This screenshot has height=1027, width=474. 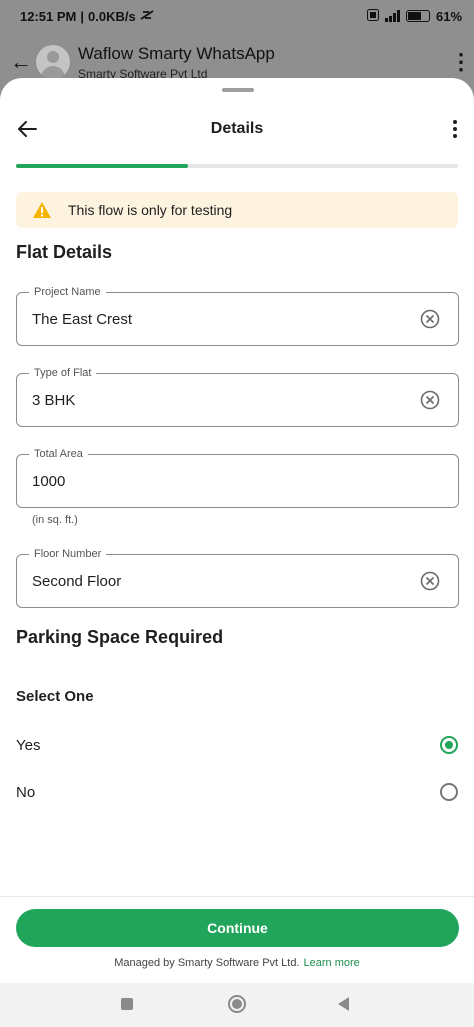 What do you see at coordinates (417, 16) in the screenshot?
I see `battery-icon` at bounding box center [417, 16].